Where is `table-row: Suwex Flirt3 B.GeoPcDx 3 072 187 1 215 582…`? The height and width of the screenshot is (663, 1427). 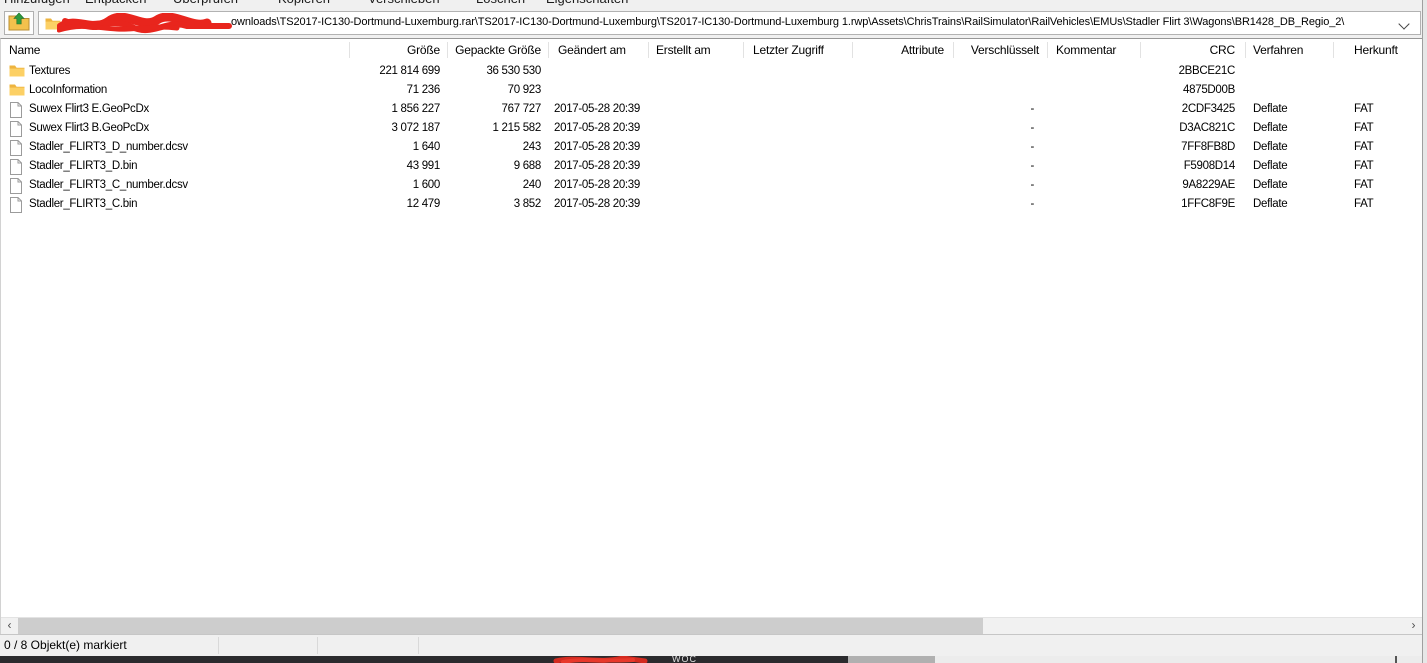 table-row: Suwex Flirt3 B.GeoPcDx 3 072 187 1 215 582… is located at coordinates (711, 128).